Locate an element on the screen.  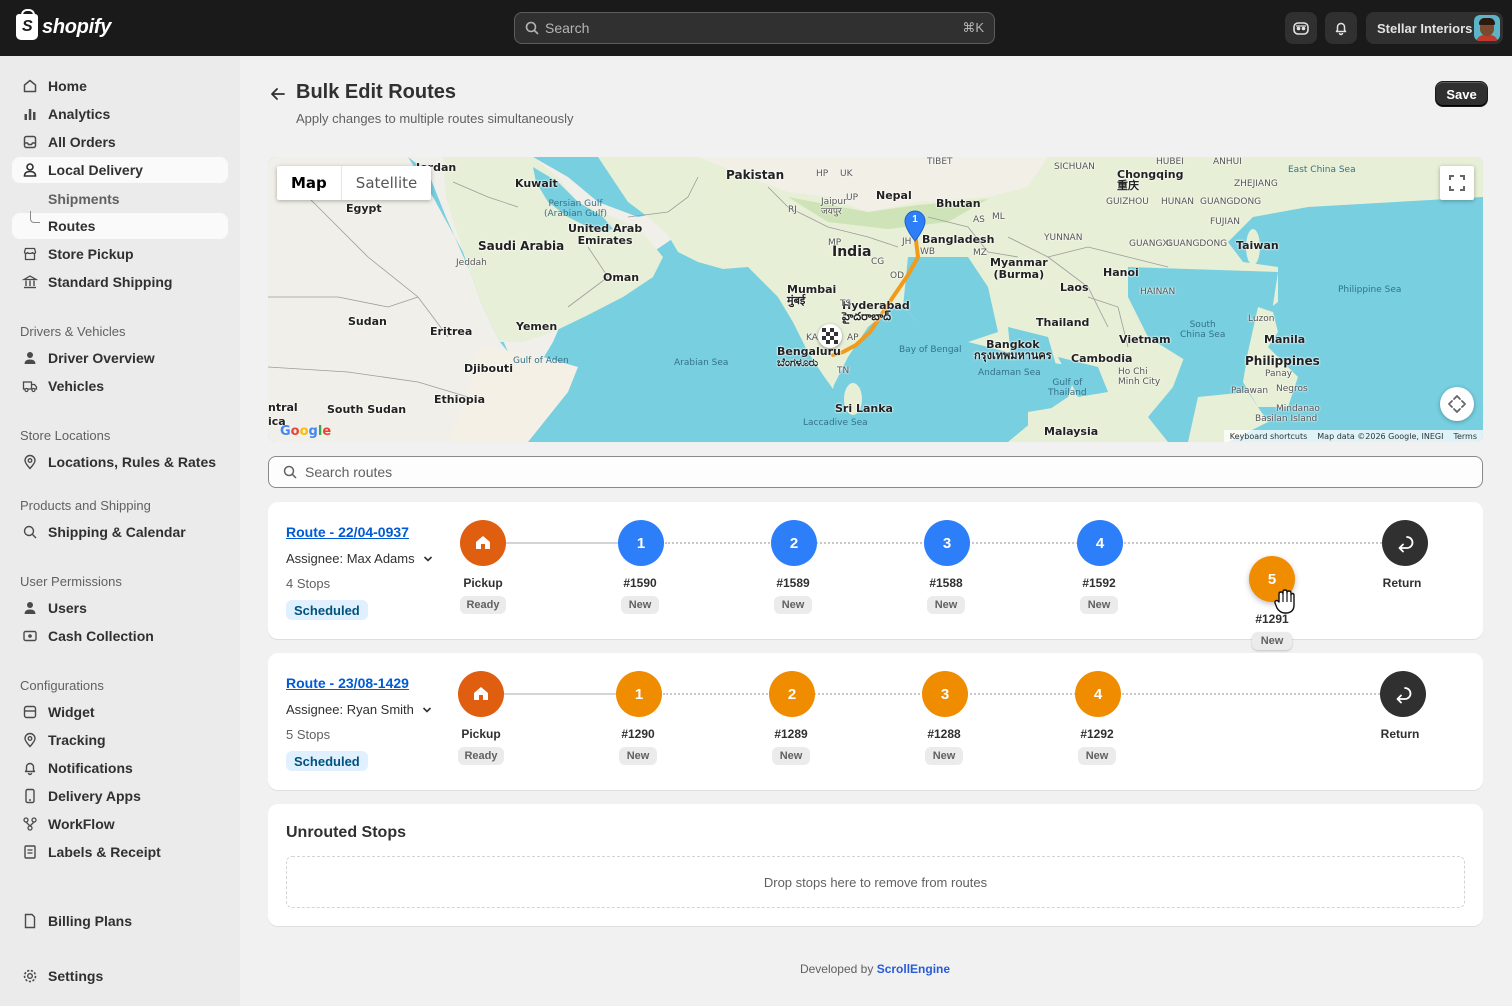
sidebar-item-local-delivery: Local Delivery is located at coordinates (120, 170).